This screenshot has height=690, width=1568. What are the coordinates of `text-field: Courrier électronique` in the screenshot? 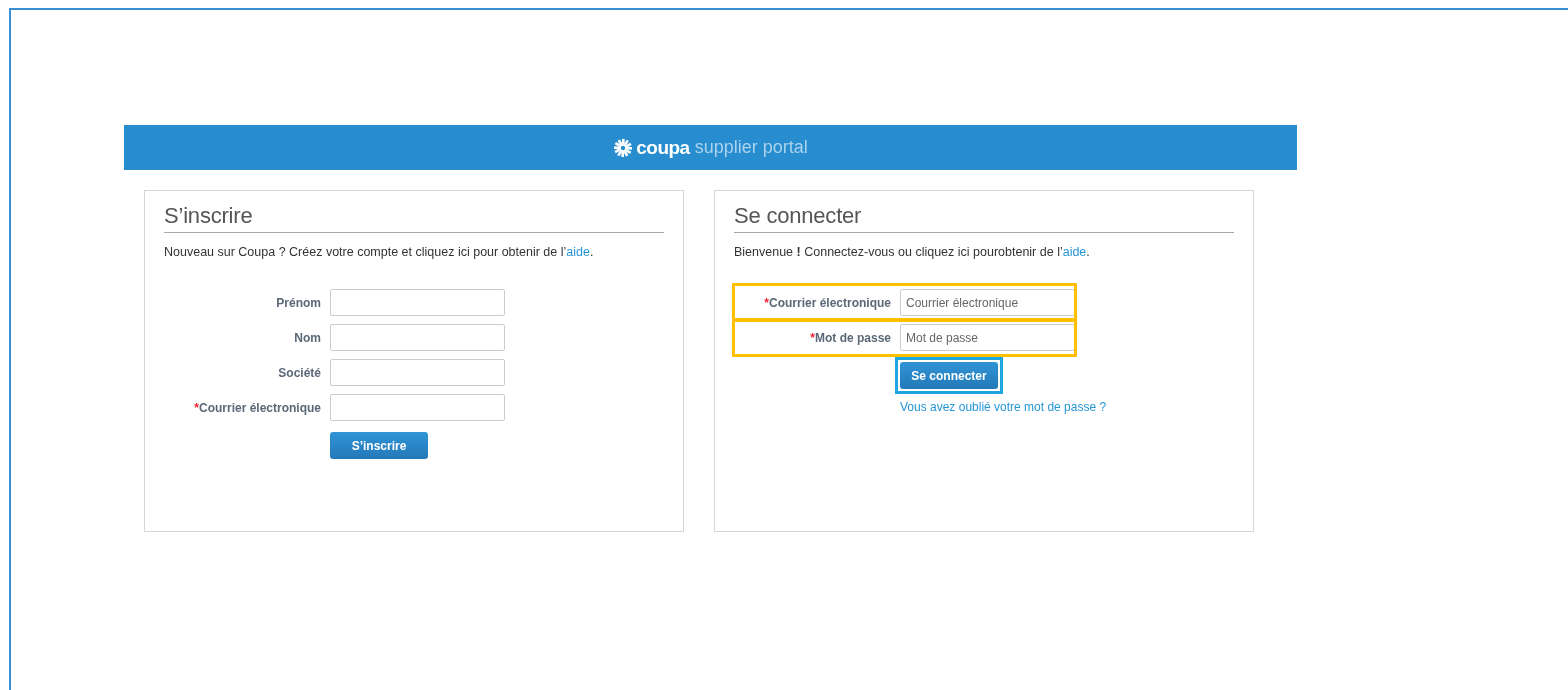 It's located at (987, 302).